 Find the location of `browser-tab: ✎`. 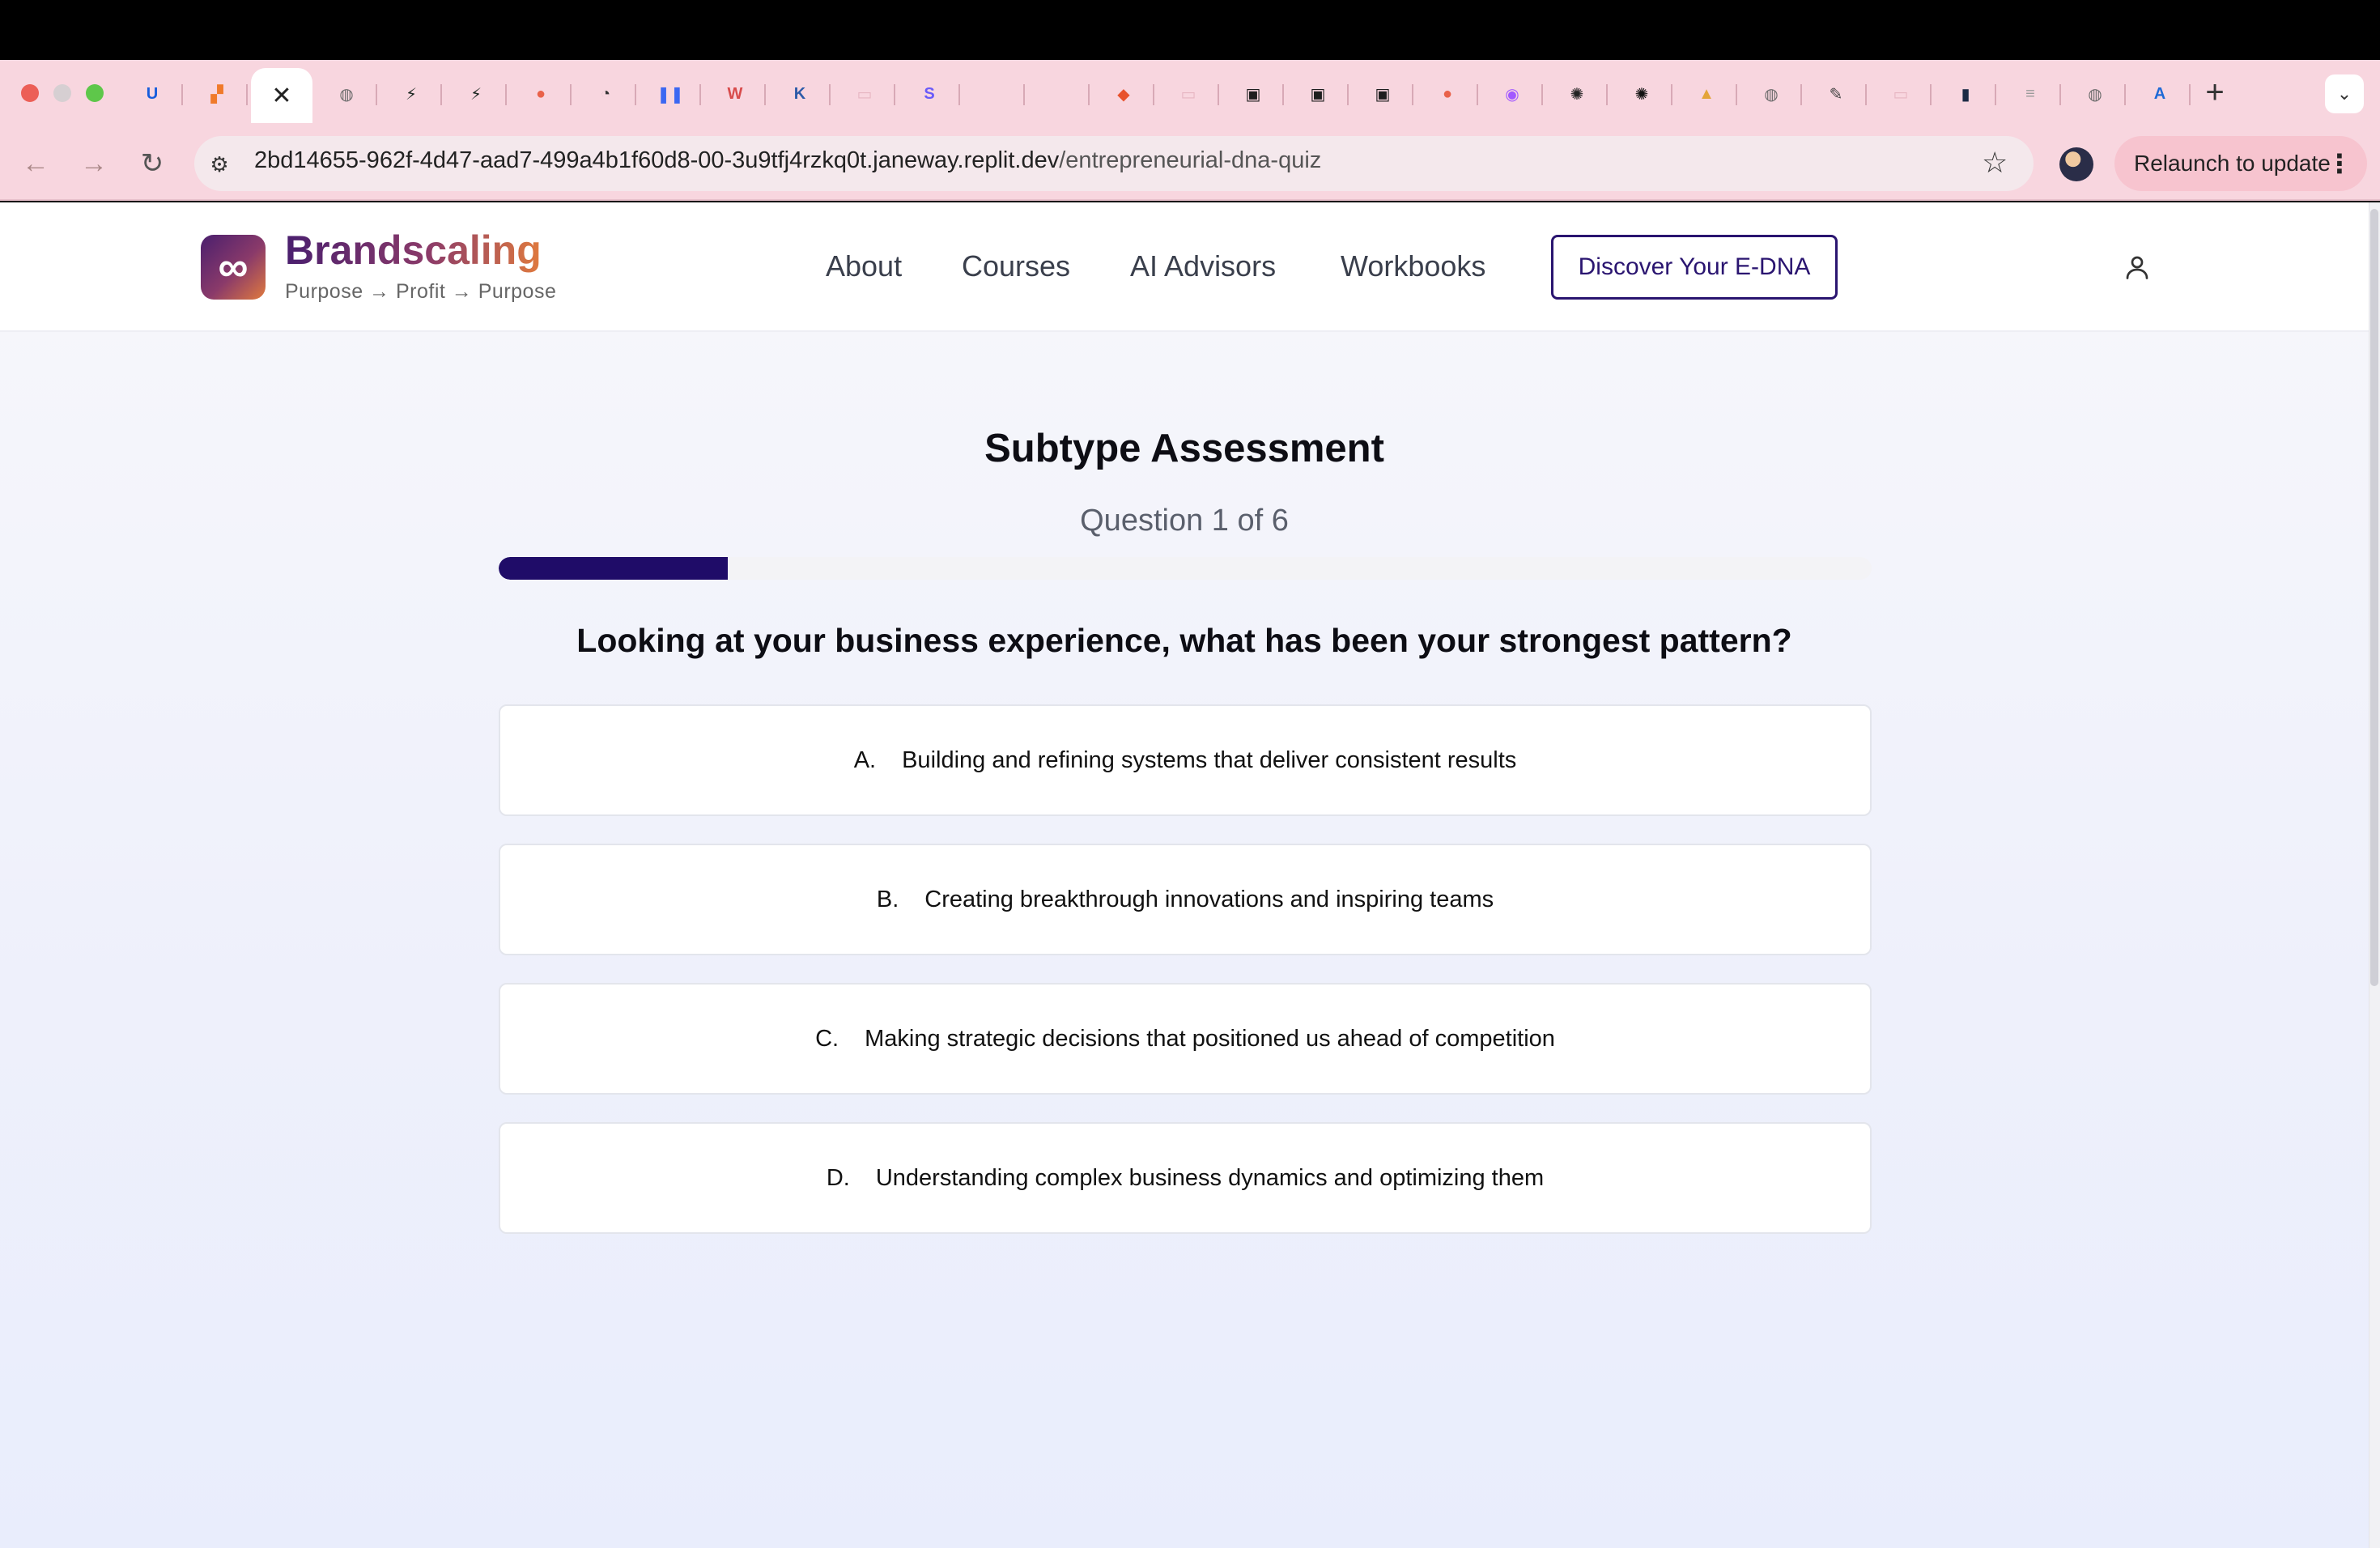

browser-tab: ✎ is located at coordinates (1836, 94).